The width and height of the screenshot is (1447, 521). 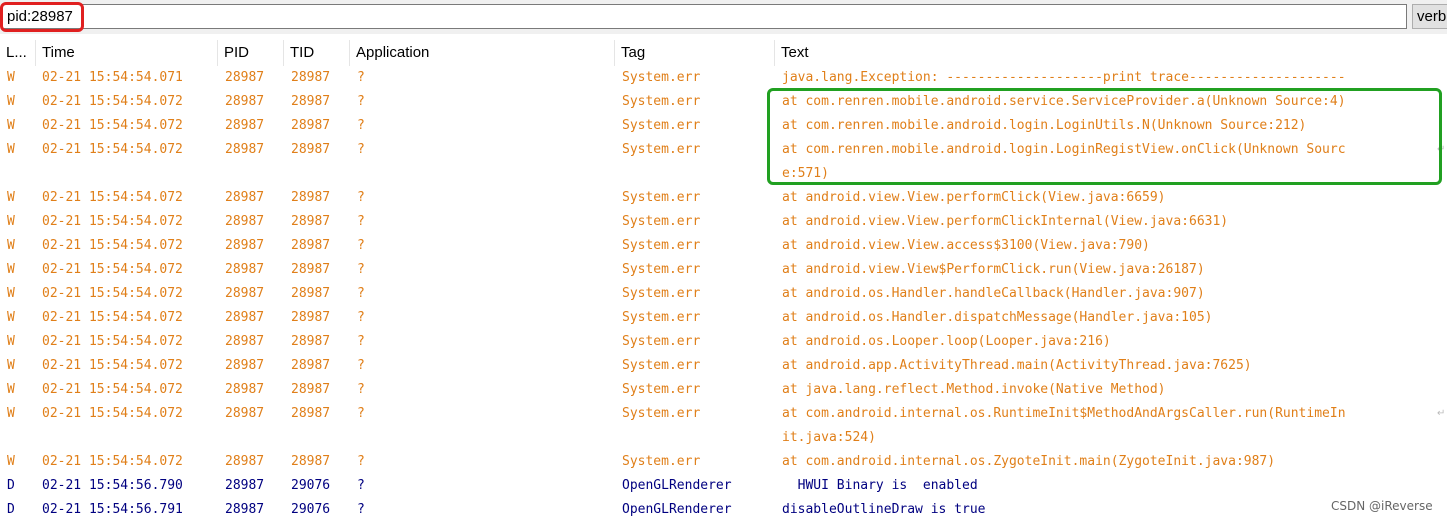 I want to click on log-text-line: HWUI Binary is enabled, so click(x=880, y=485).